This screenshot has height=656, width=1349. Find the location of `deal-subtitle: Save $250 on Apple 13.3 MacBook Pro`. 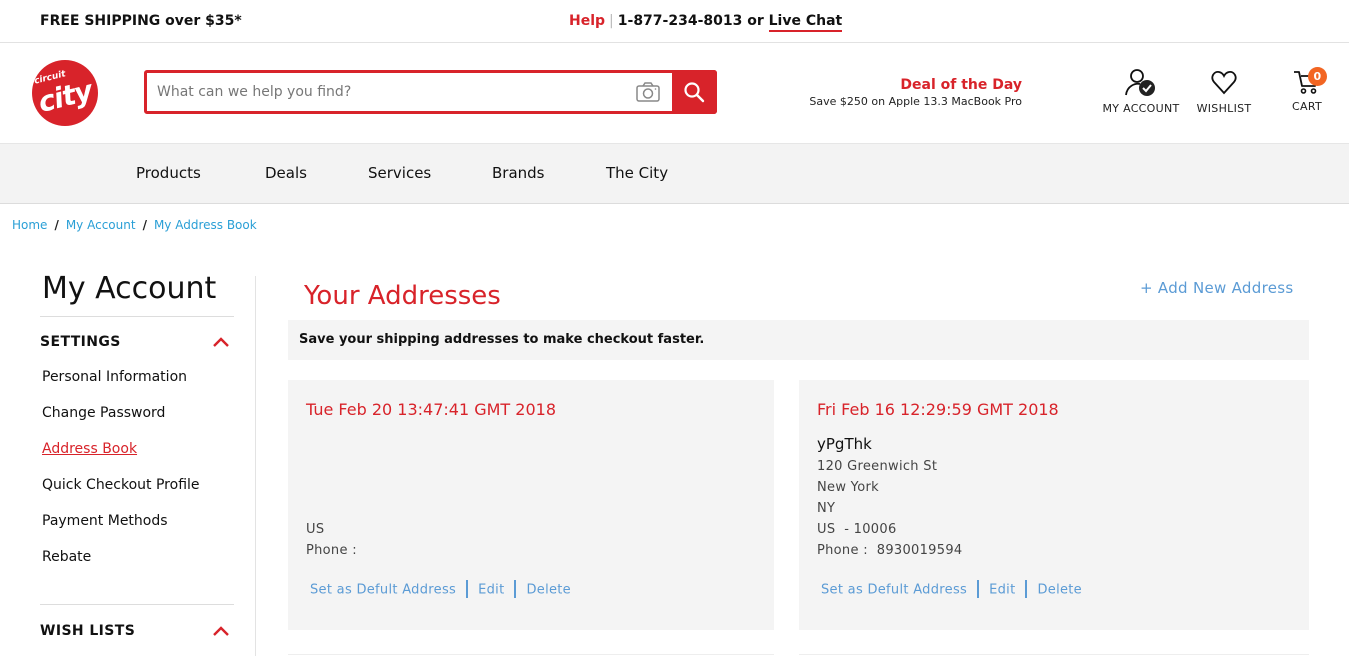

deal-subtitle: Save $250 on Apple 13.3 MacBook Pro is located at coordinates (915, 101).